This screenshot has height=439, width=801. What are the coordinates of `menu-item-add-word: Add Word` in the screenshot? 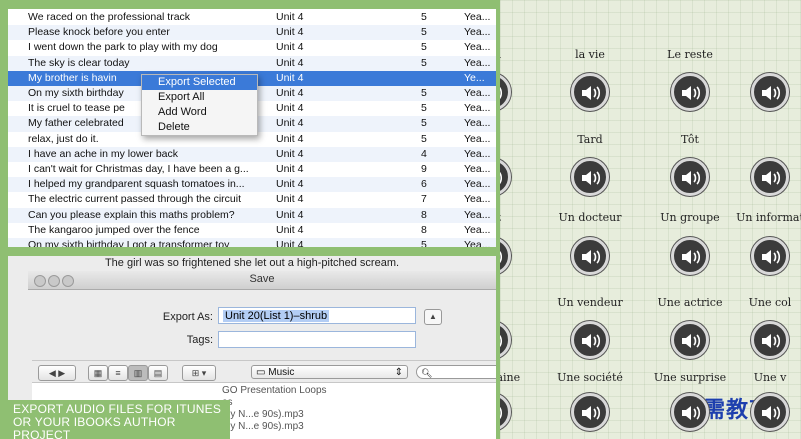 It's located at (199, 112).